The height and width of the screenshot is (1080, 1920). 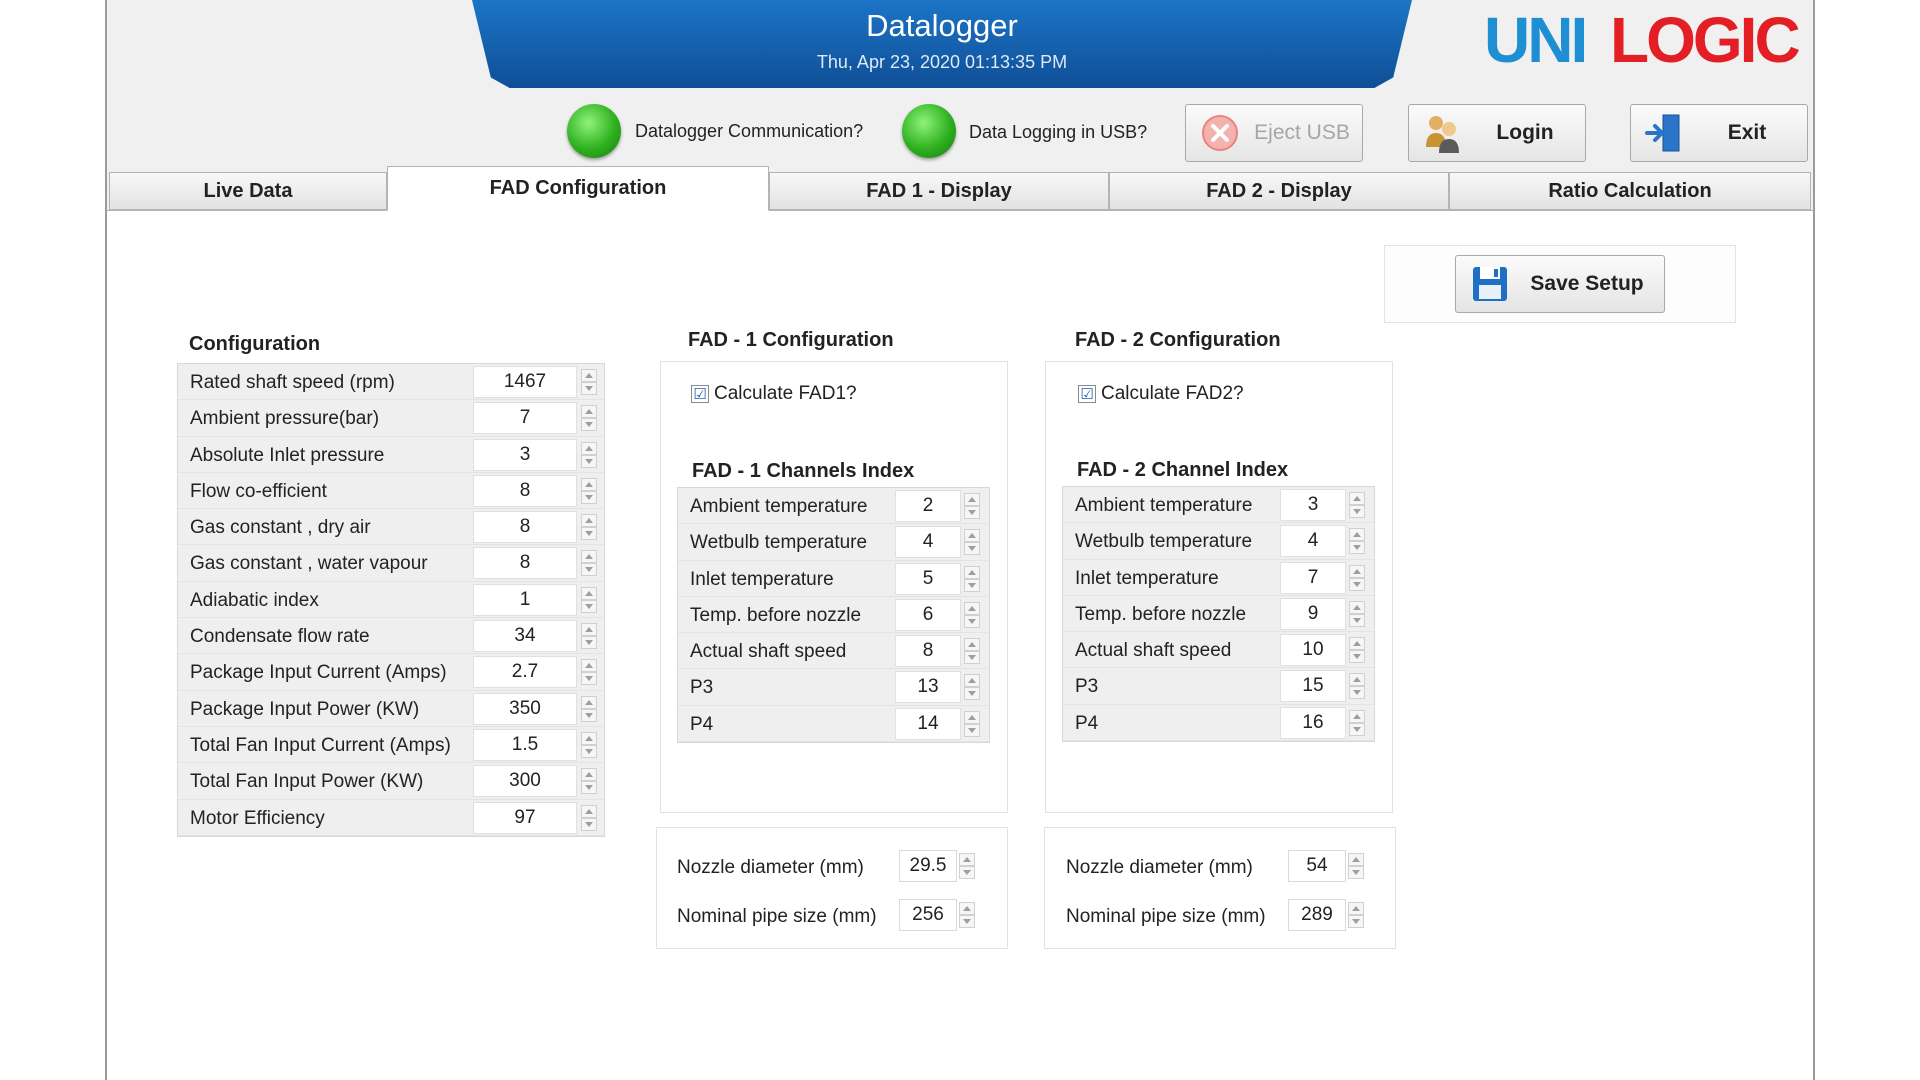 What do you see at coordinates (928, 687) in the screenshot?
I see `parameter-value-input: 13` at bounding box center [928, 687].